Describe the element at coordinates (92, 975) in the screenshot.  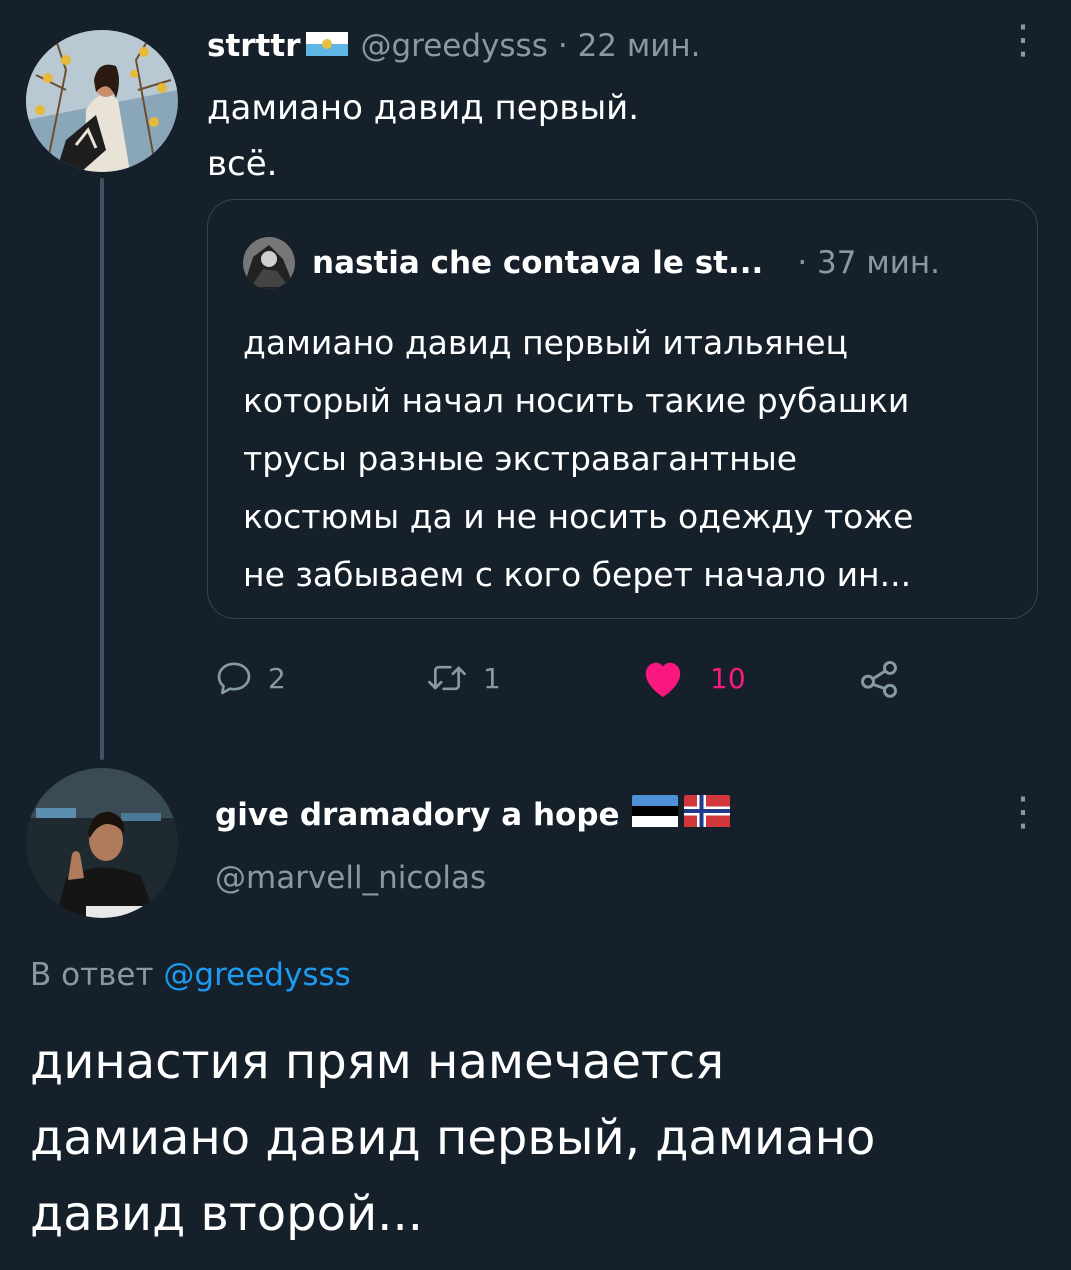
I see `reply-prefix: В ответ` at that location.